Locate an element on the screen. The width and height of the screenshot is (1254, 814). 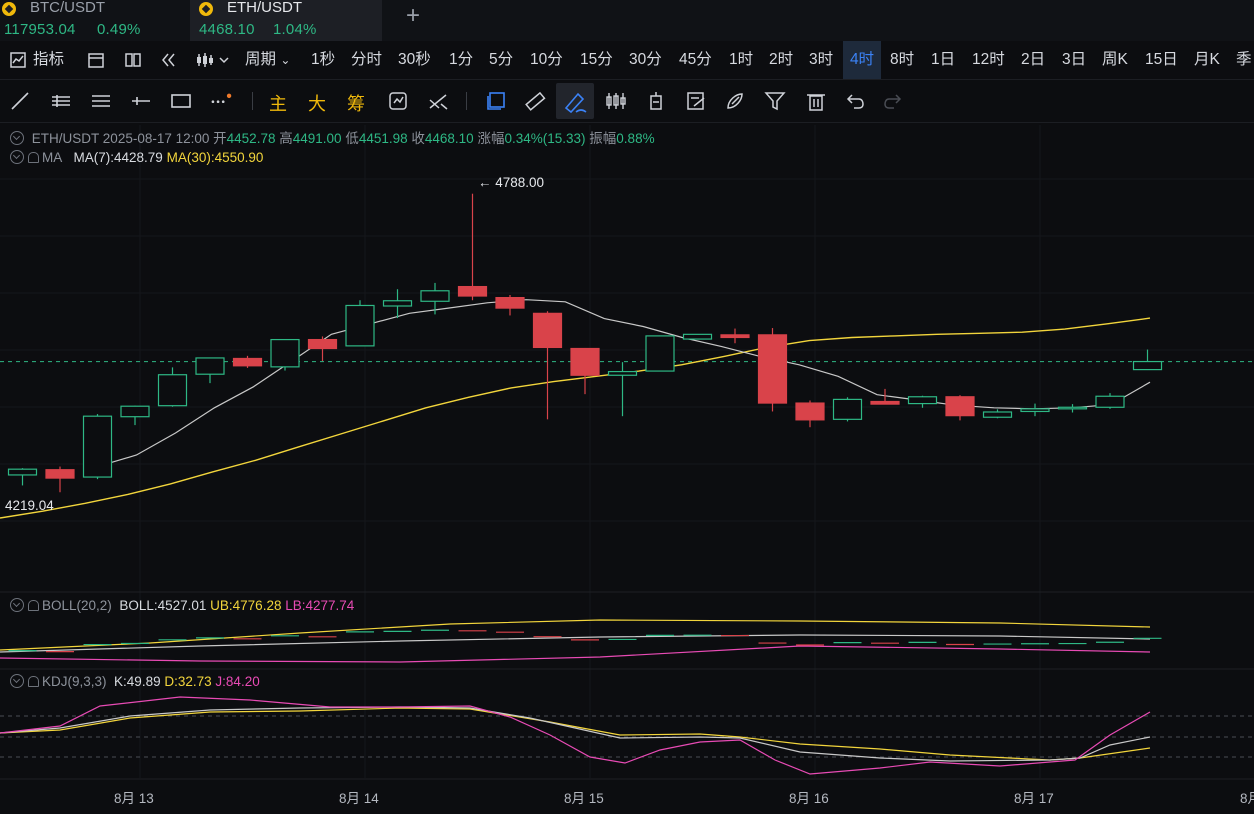
pencil-draw-icon is located at coordinates (575, 101).